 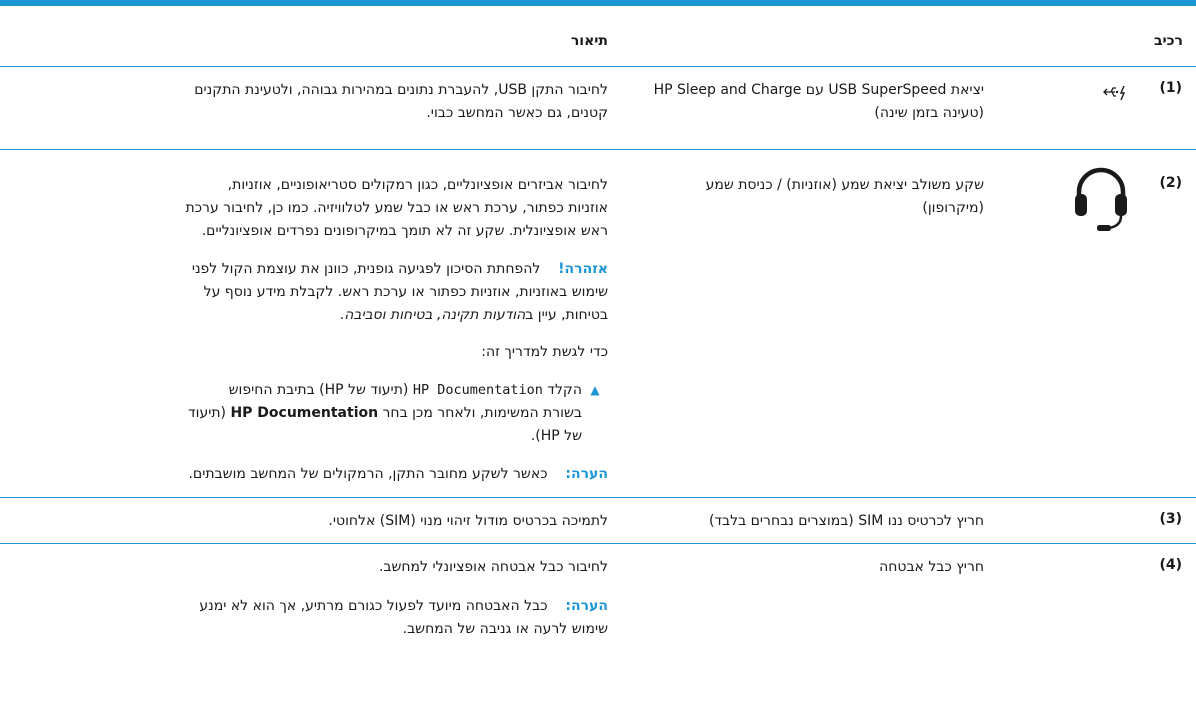 I want to click on step-marker: ▲, so click(x=595, y=390).